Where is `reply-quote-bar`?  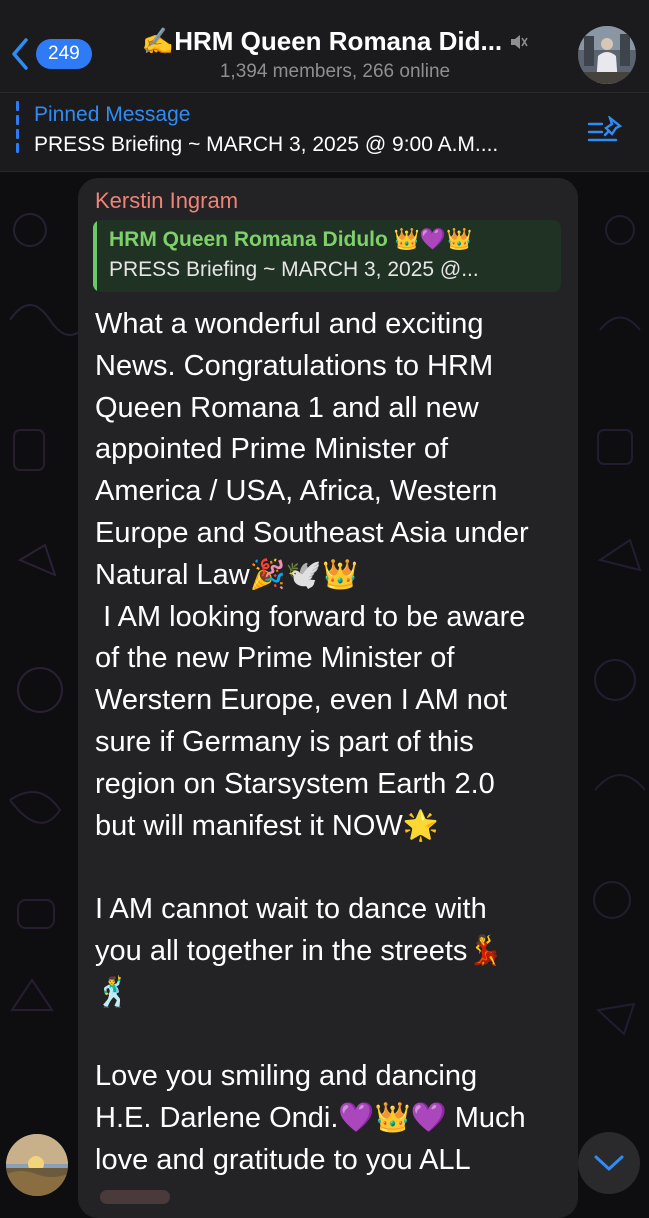 reply-quote-bar is located at coordinates (95, 256).